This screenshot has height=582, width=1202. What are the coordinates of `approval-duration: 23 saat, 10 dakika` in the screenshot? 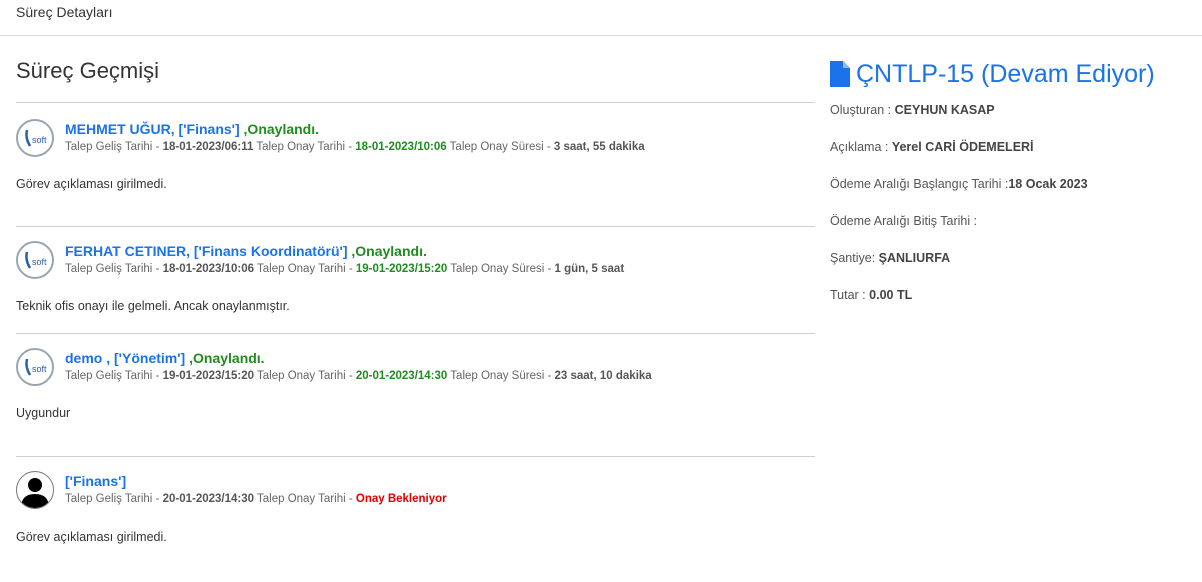 It's located at (603, 376).